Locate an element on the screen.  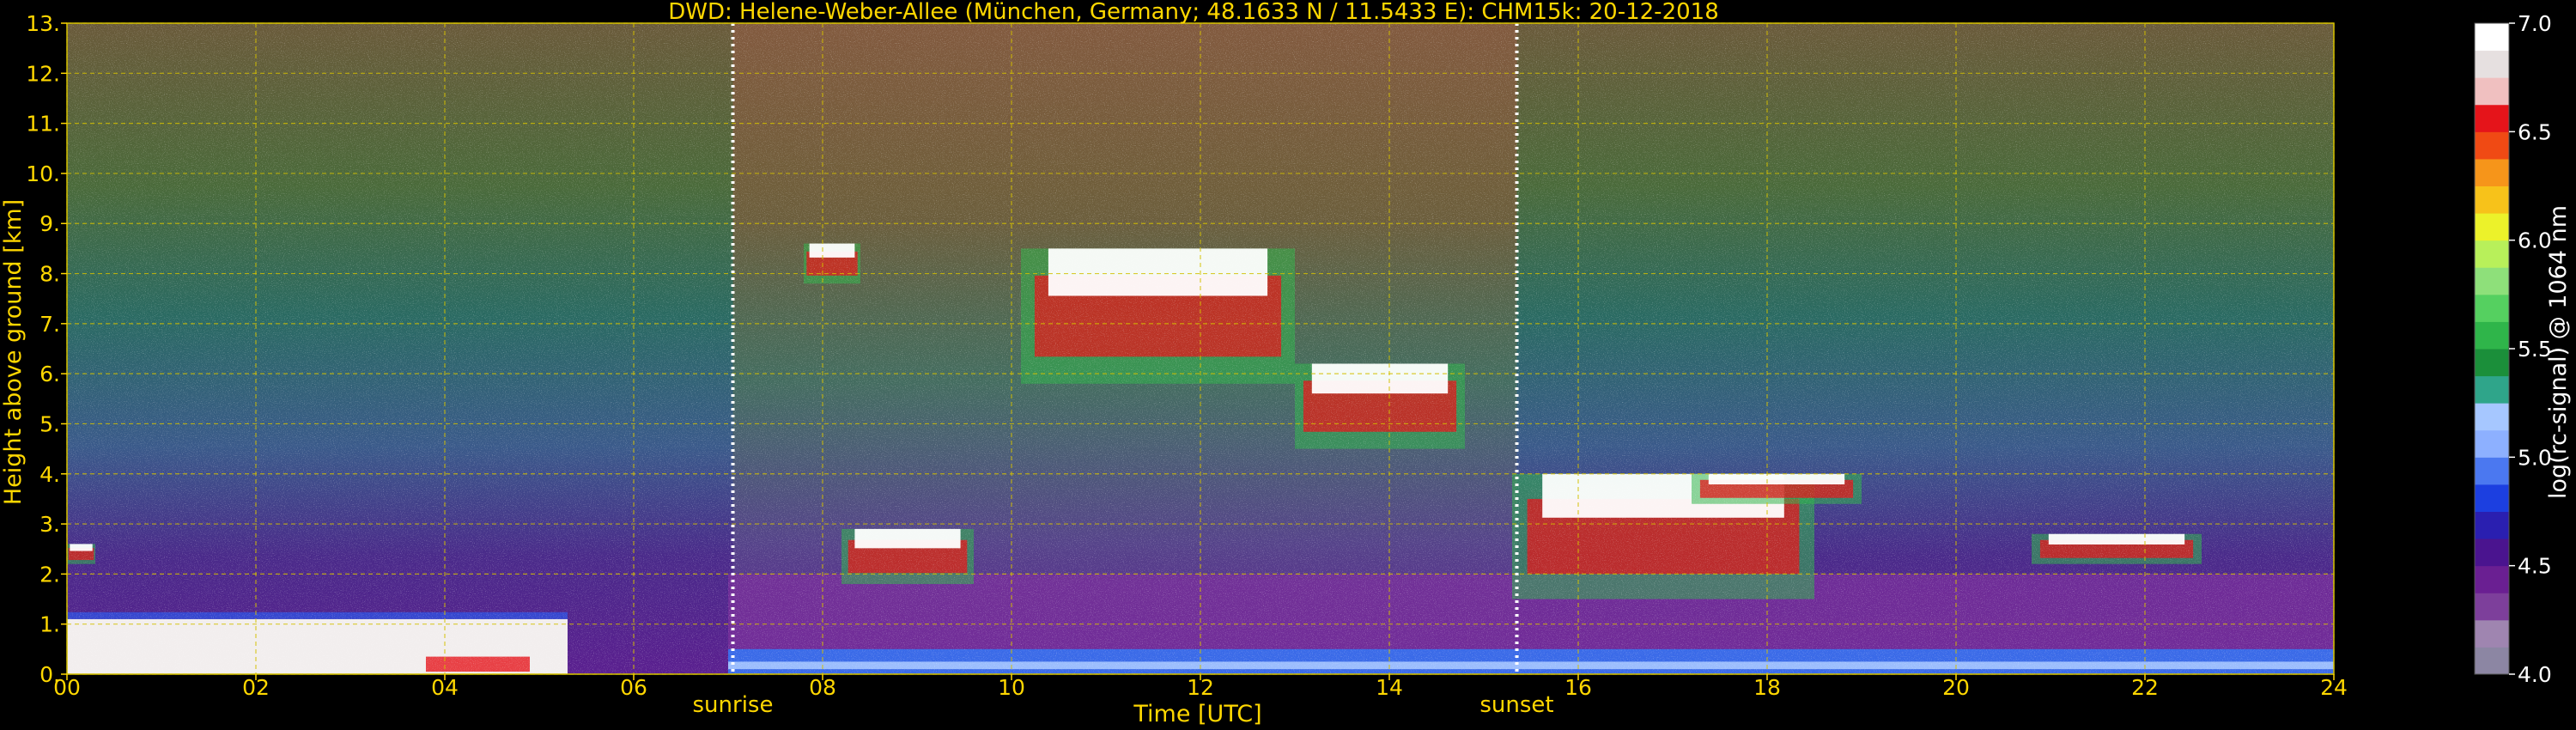
x-tick-label: 24 is located at coordinates (2334, 687).